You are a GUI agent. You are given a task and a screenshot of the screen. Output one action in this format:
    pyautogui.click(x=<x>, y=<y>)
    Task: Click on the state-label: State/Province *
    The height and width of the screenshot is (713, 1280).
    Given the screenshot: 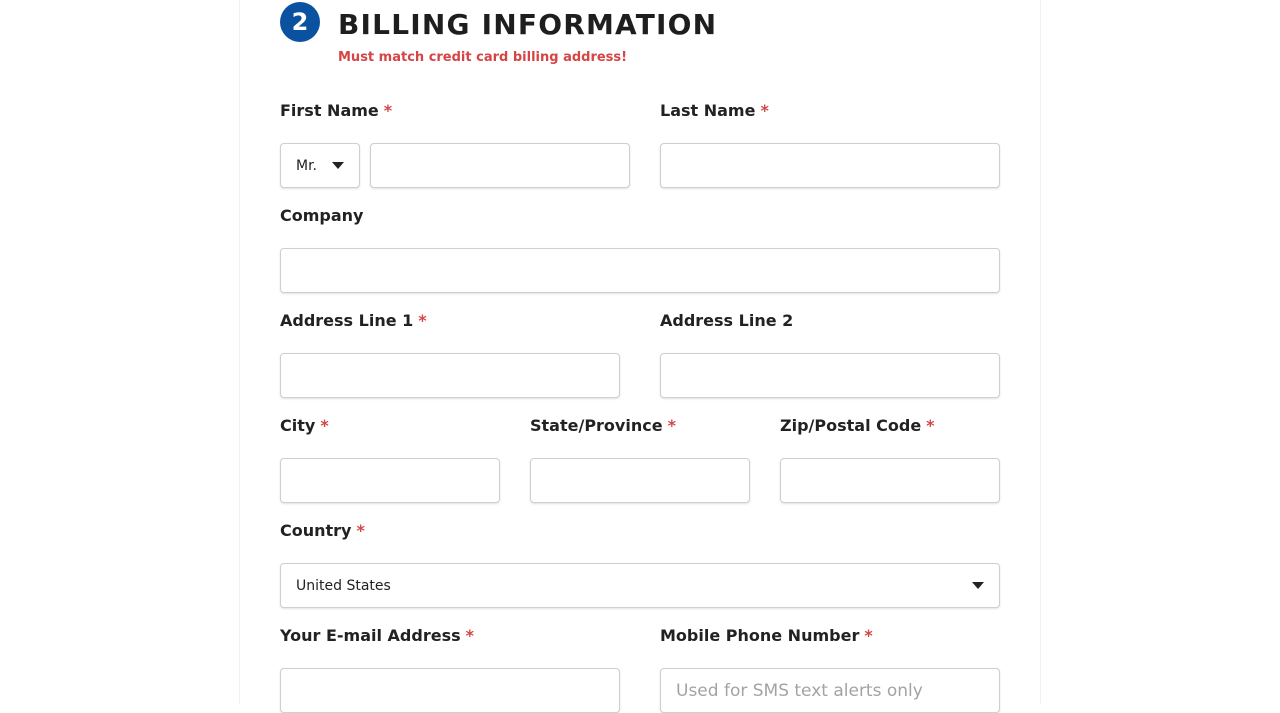 What is the action you would take?
    pyautogui.click(x=603, y=425)
    